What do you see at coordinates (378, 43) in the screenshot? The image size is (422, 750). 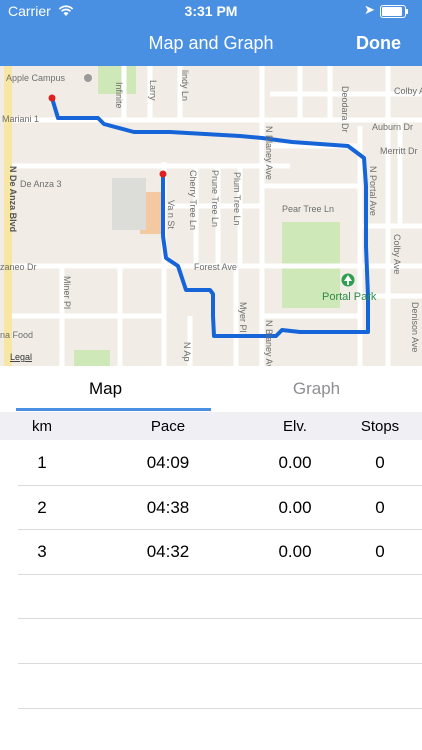 I see `done-button: Done` at bounding box center [378, 43].